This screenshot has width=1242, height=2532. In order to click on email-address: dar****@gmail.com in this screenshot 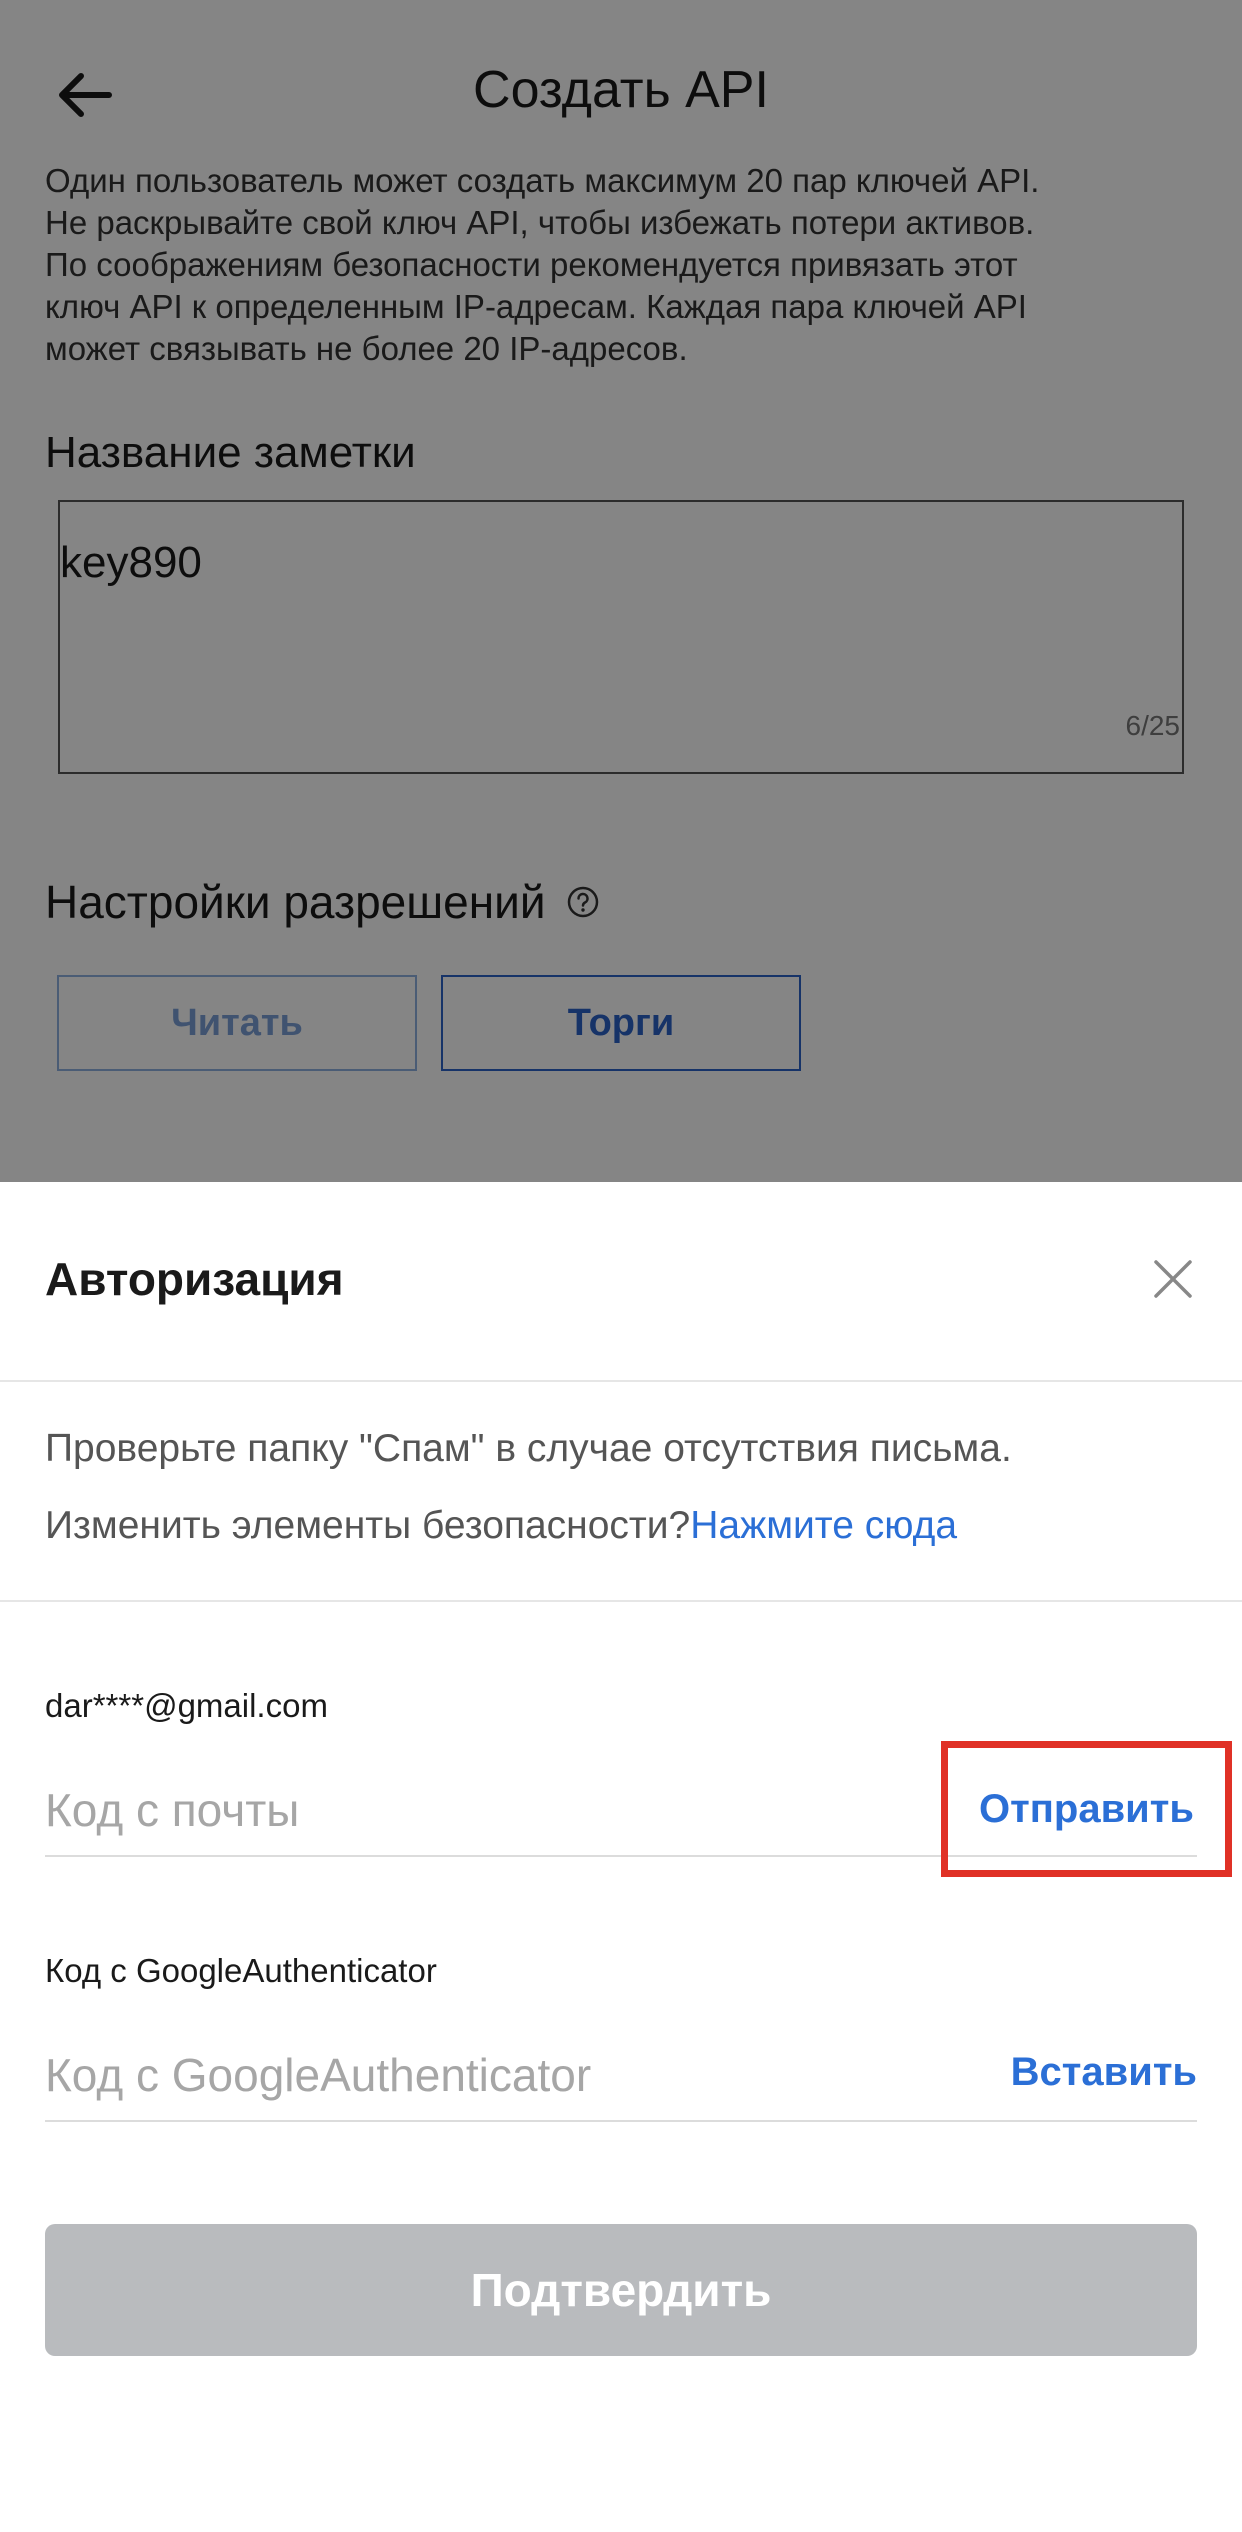, I will do `click(186, 1705)`.